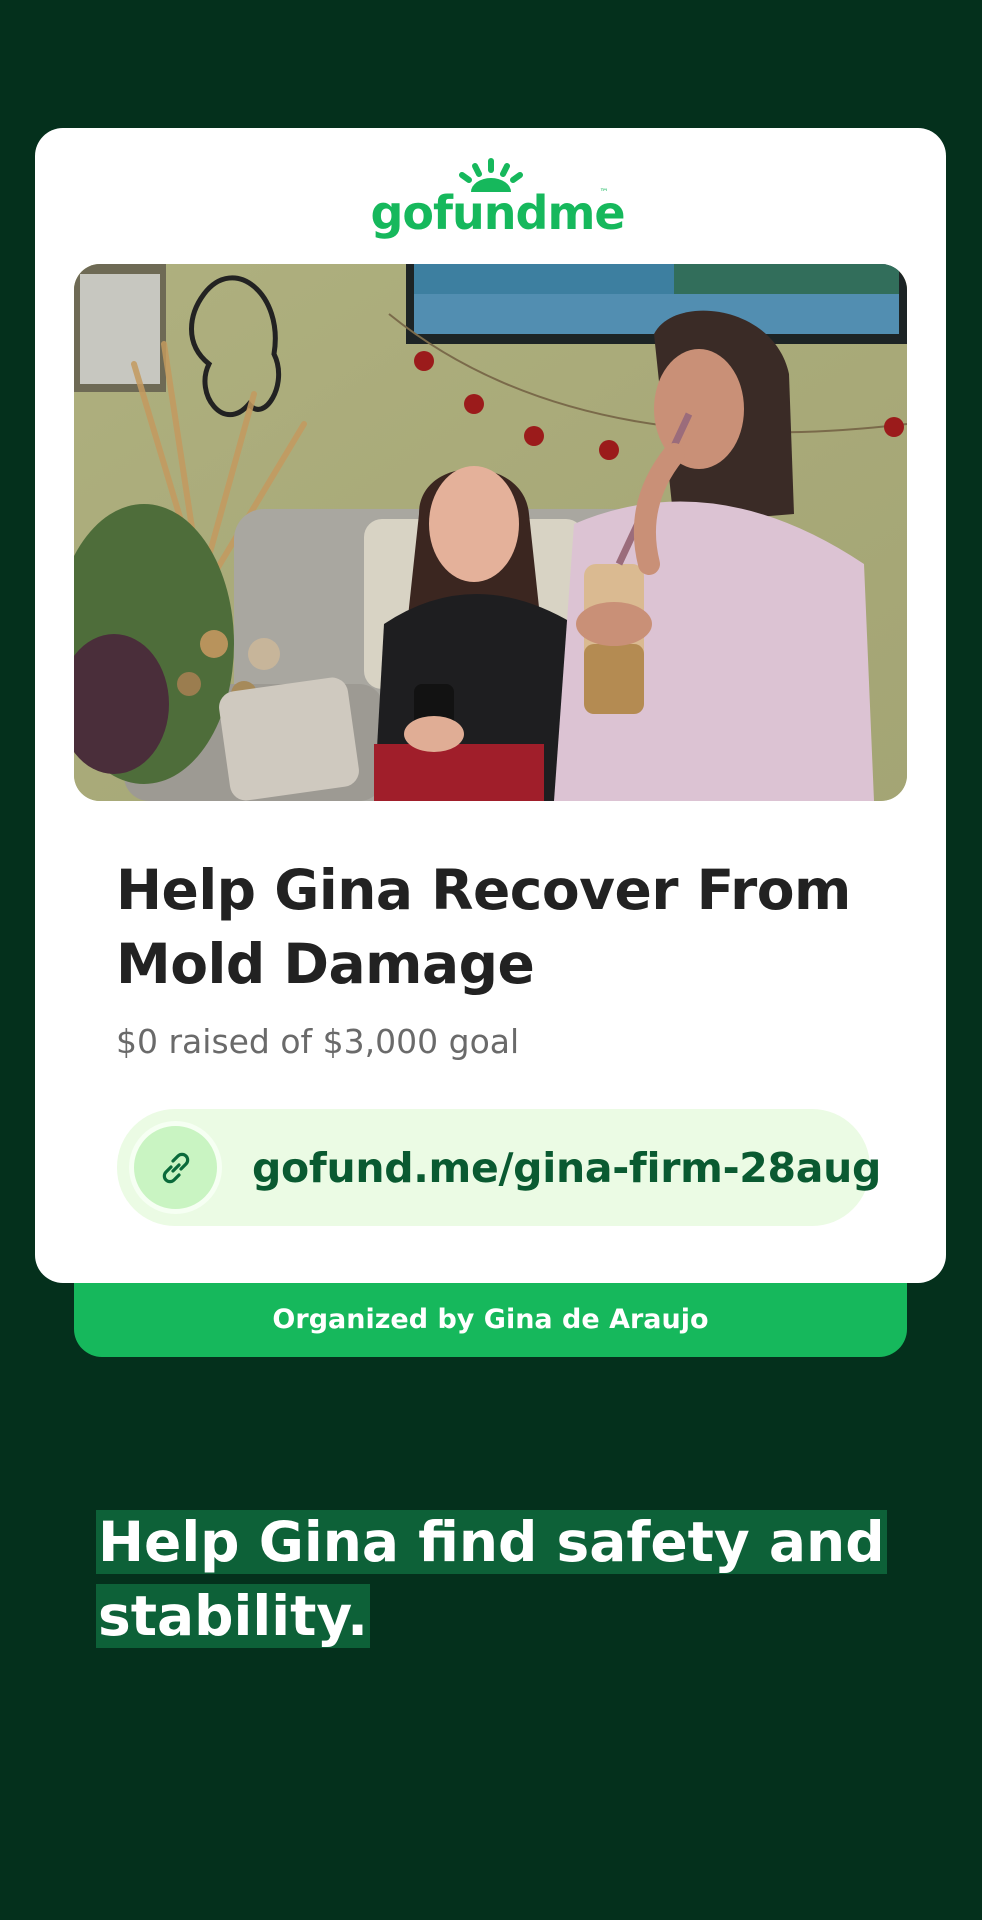  What do you see at coordinates (175, 1167) in the screenshot?
I see `link-icon` at bounding box center [175, 1167].